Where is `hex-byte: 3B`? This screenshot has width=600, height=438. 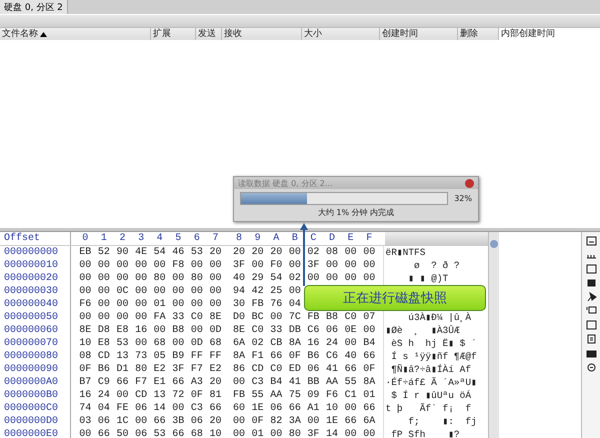
hex-byte: 3B is located at coordinates (178, 421).